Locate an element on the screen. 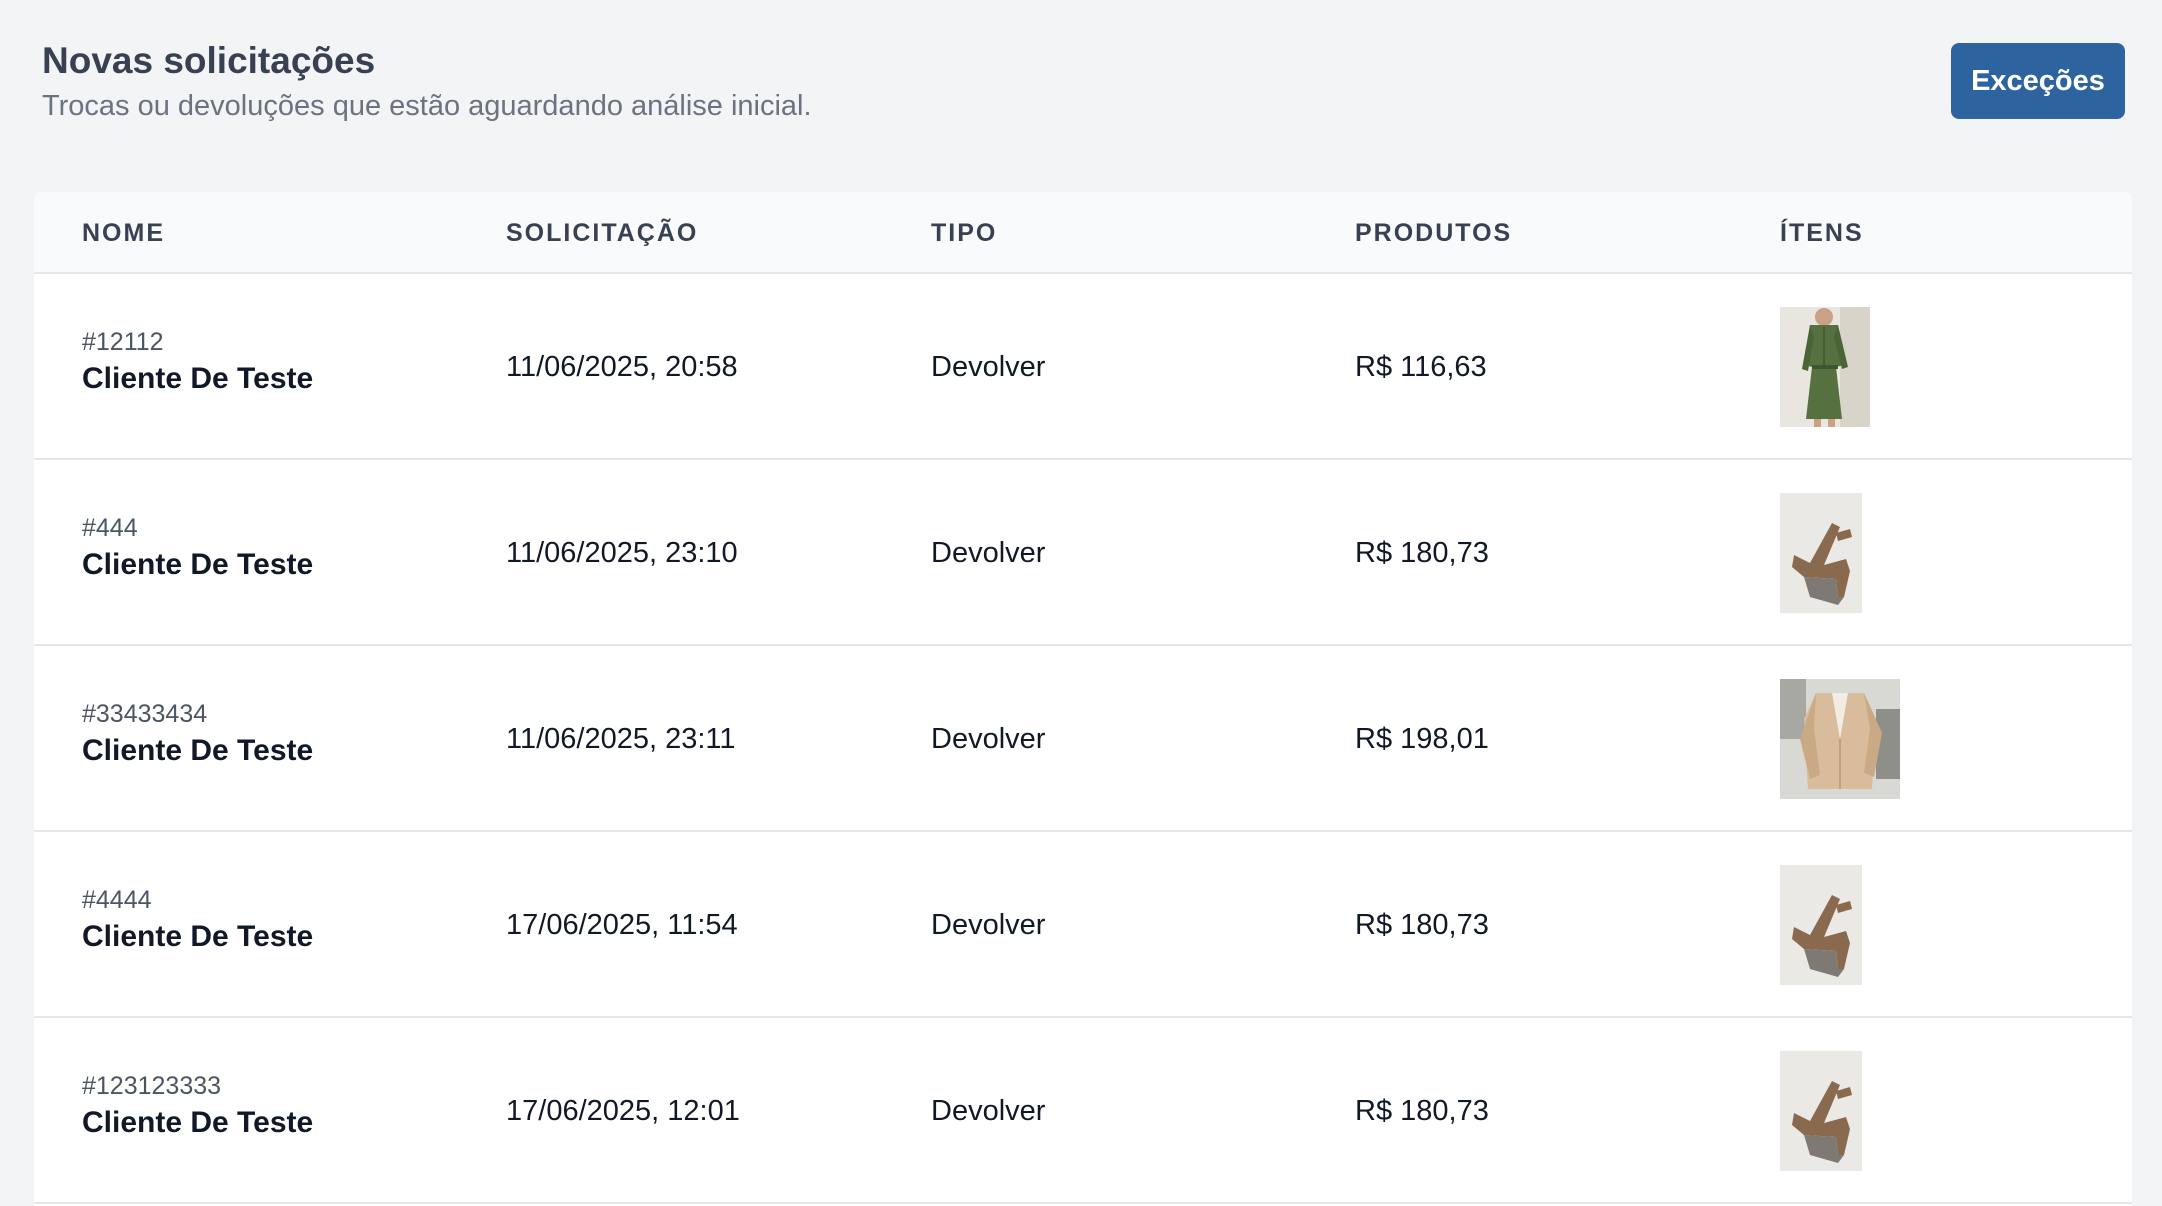 This screenshot has width=2162, height=1206. request-date: 17/06/2025, 11:54 is located at coordinates (622, 925).